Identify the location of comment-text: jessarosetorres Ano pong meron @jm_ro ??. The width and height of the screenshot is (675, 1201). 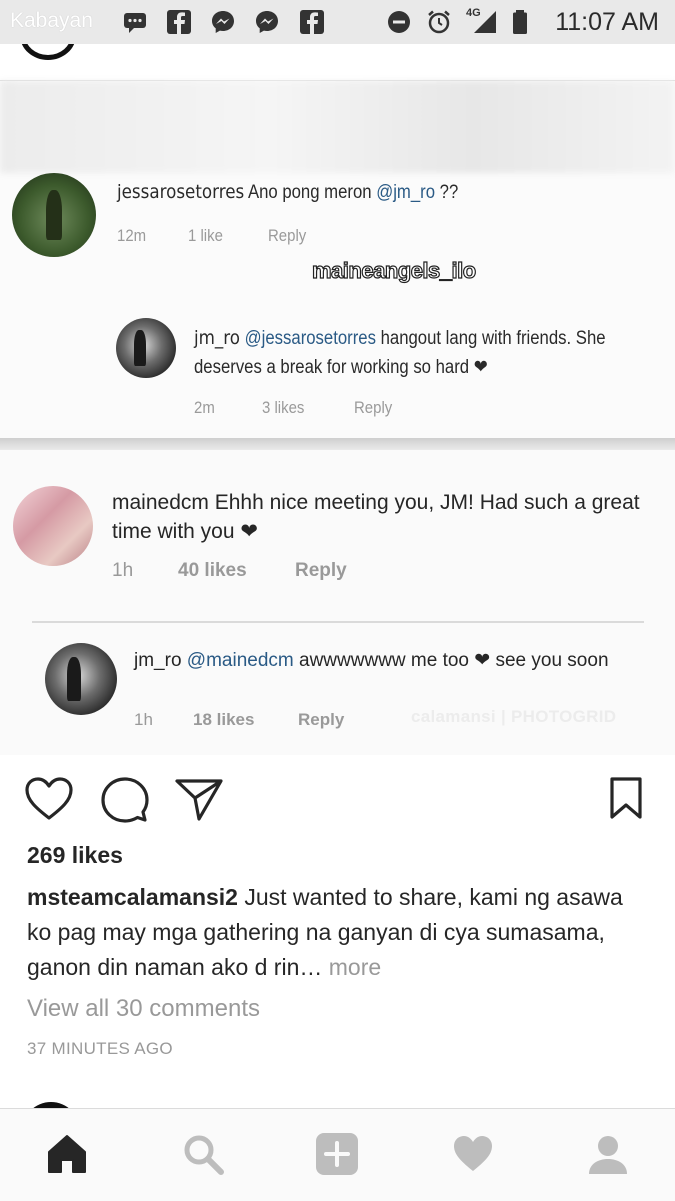
(288, 192).